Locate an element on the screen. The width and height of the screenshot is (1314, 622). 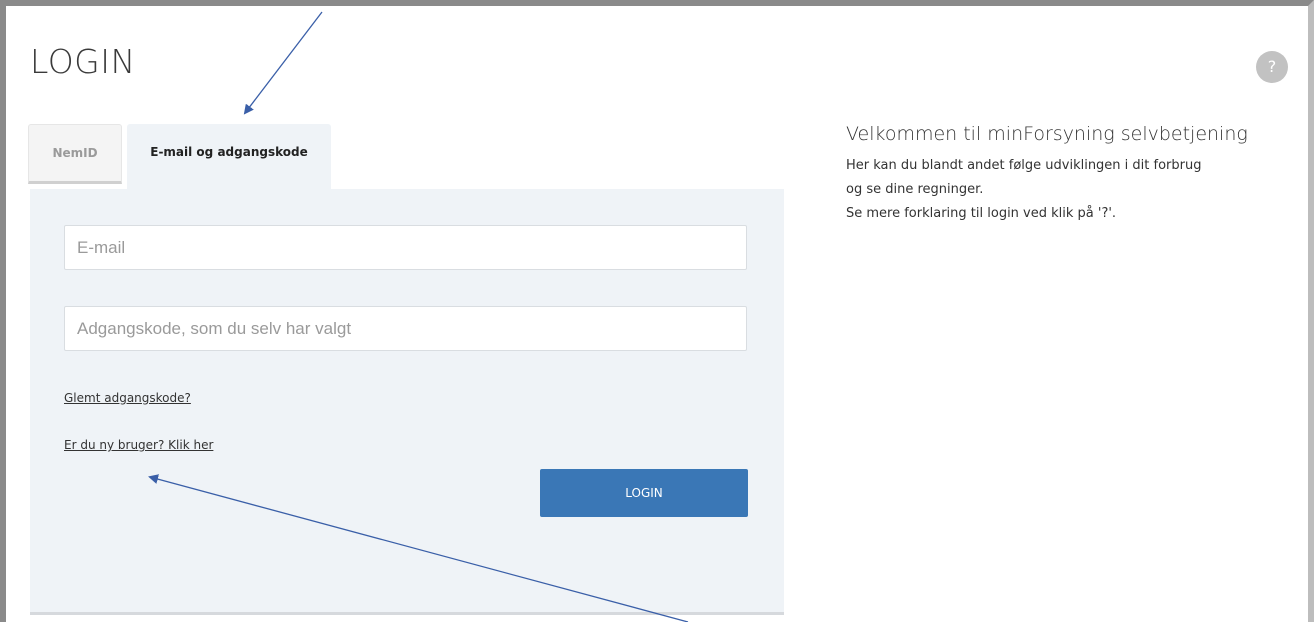
welcome-text-line: og se dine regninger. is located at coordinates (915, 189).